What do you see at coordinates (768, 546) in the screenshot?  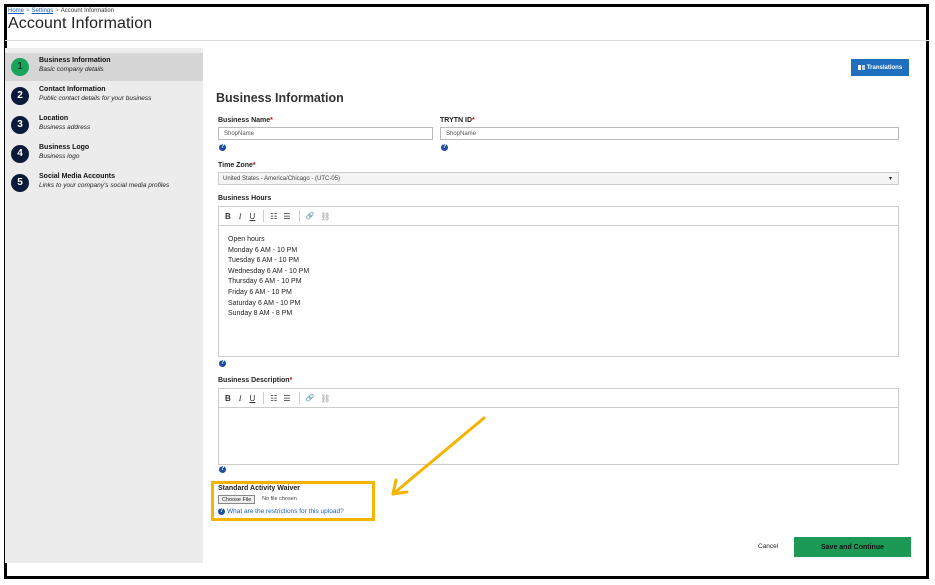 I see `cancel-button: Cancel` at bounding box center [768, 546].